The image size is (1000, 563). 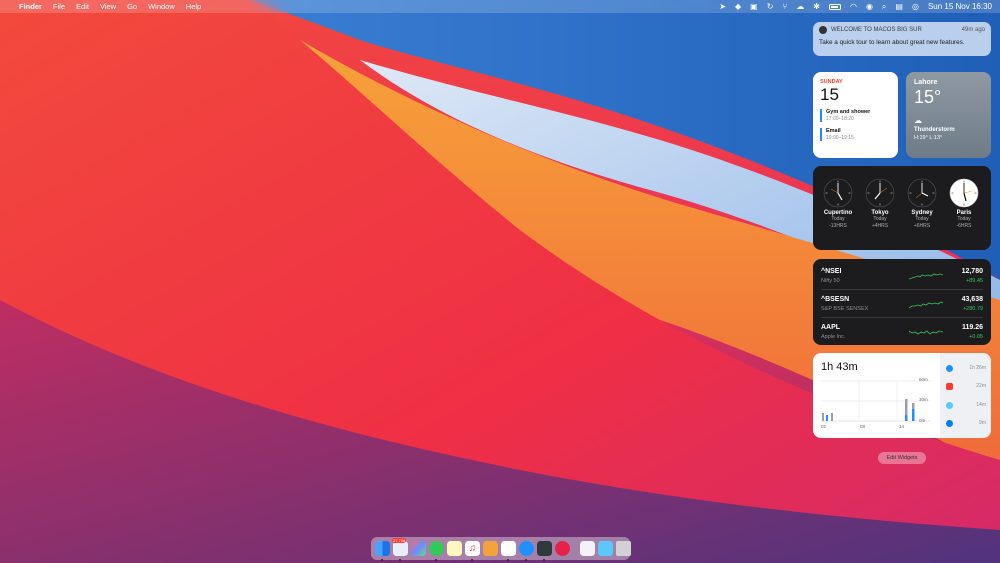 I want to click on app-usage-row: 9m, so click(x=968, y=423).